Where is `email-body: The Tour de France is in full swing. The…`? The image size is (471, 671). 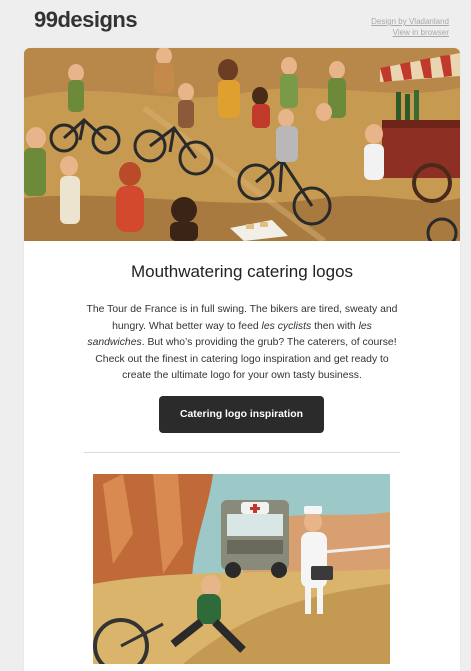 email-body: The Tour de France is in full swing. The… is located at coordinates (242, 343).